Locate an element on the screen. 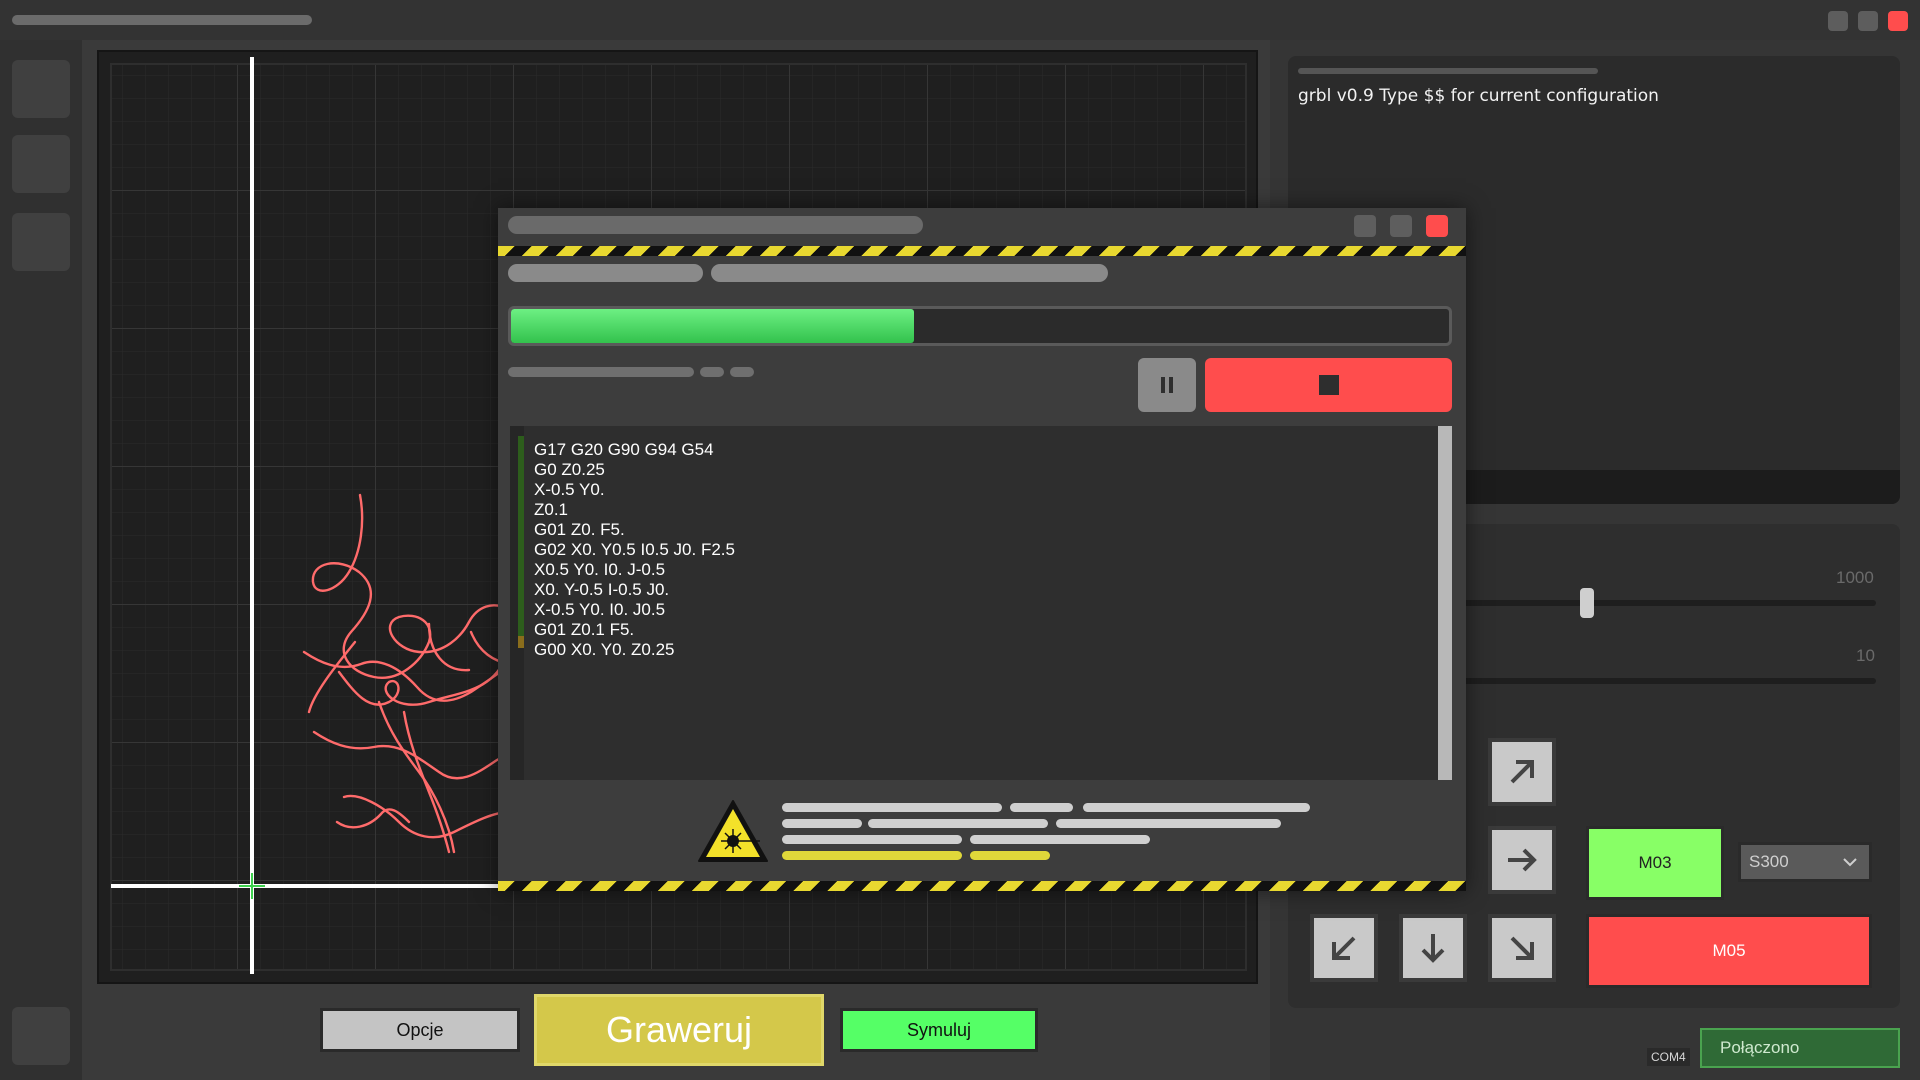 The image size is (1920, 1080). spindle-speed-select: S300 is located at coordinates (1805, 862).